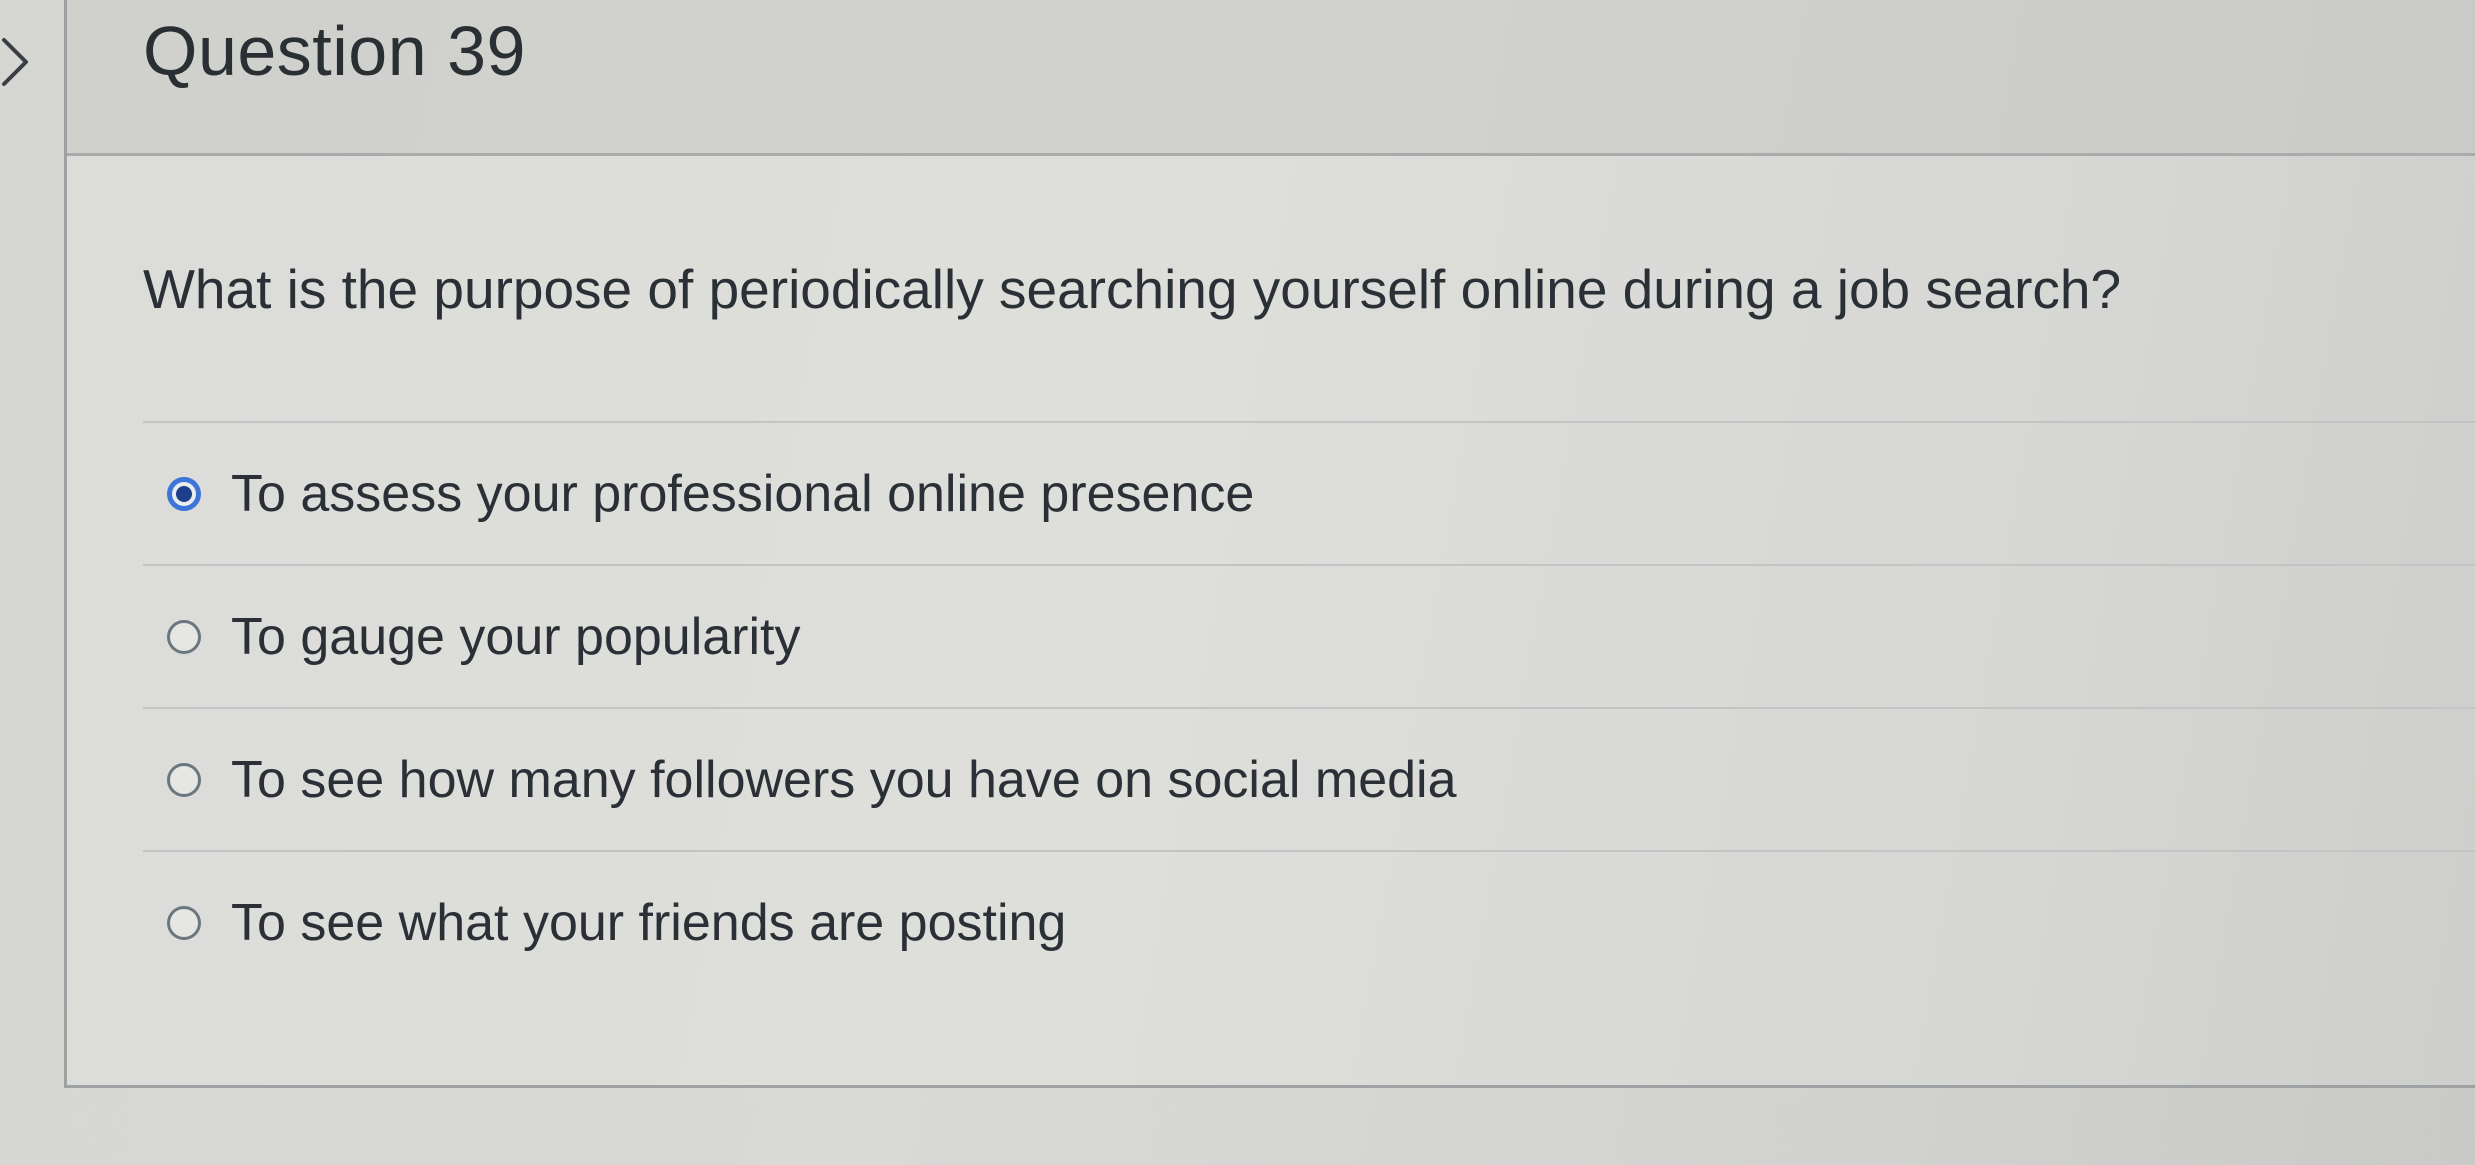 The image size is (2475, 1165). What do you see at coordinates (1271, 78) in the screenshot?
I see `question-header: Question 39` at bounding box center [1271, 78].